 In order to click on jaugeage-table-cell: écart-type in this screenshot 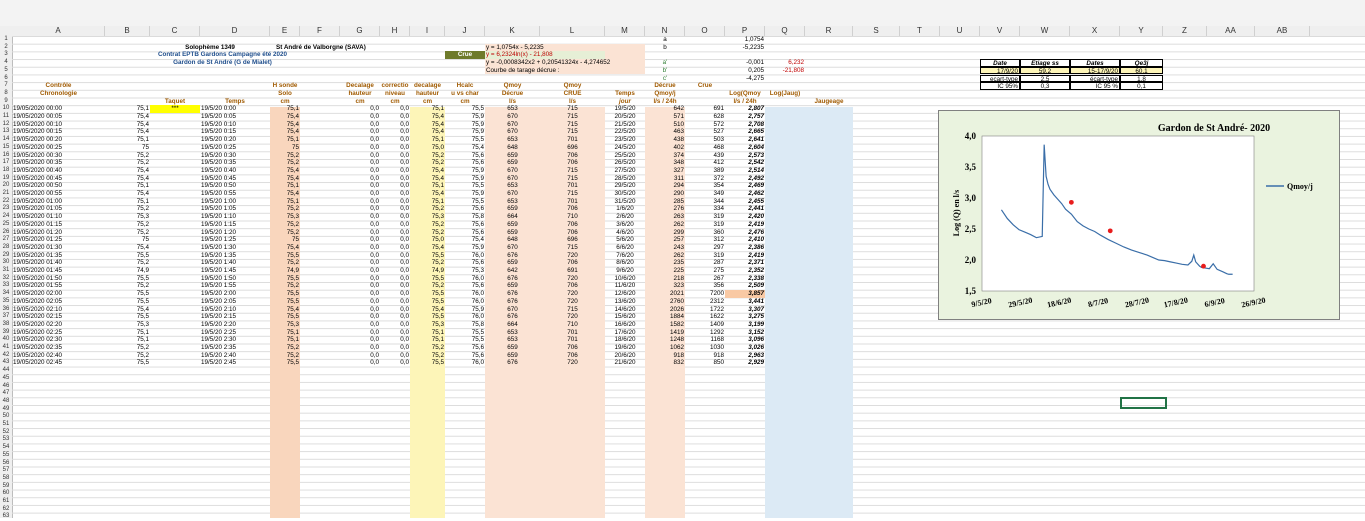, I will do `click(1095, 78)`.